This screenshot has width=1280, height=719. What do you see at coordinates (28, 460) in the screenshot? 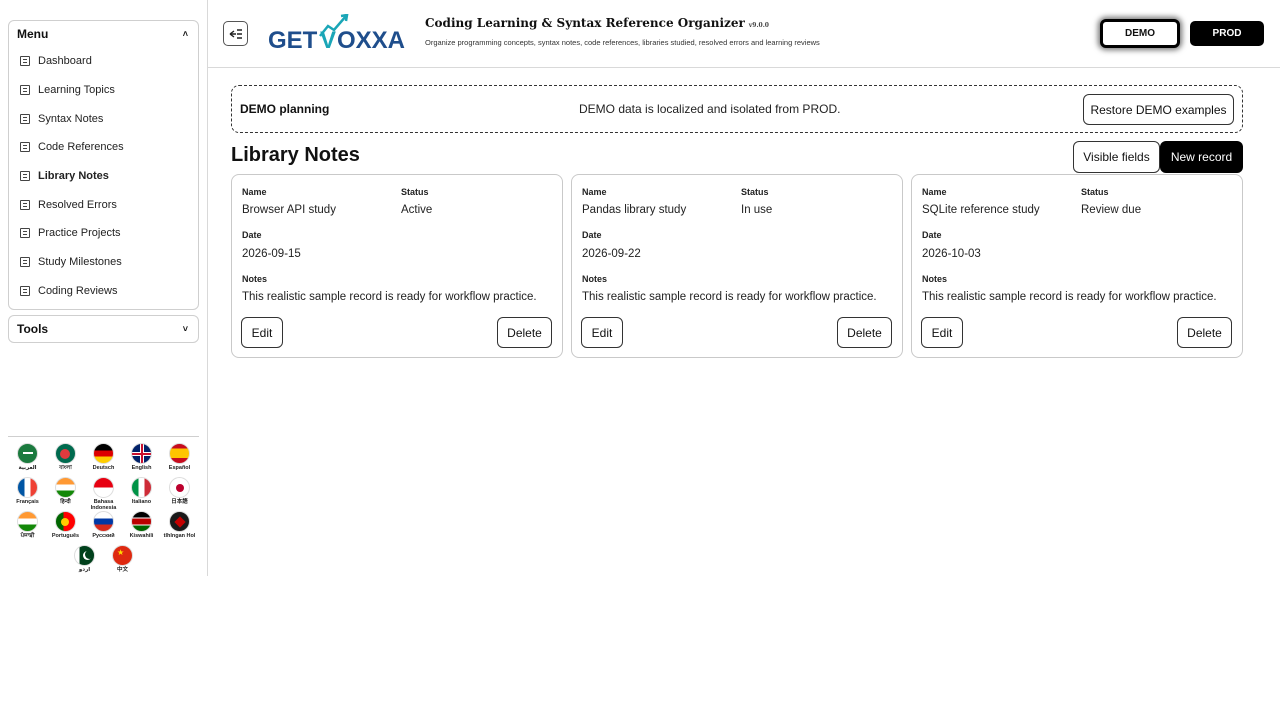
I see `language-arabic: العربية` at bounding box center [28, 460].